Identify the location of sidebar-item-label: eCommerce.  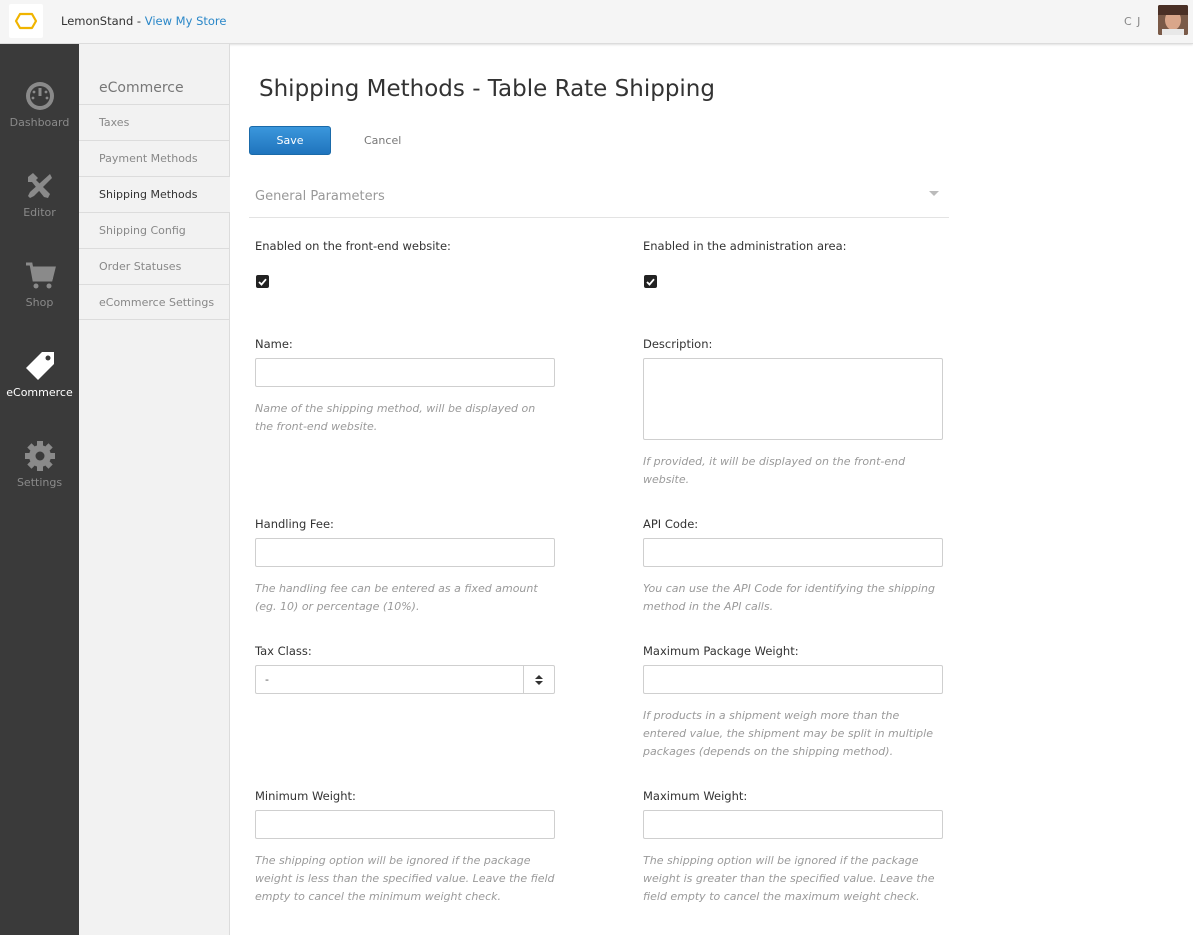
(39, 392).